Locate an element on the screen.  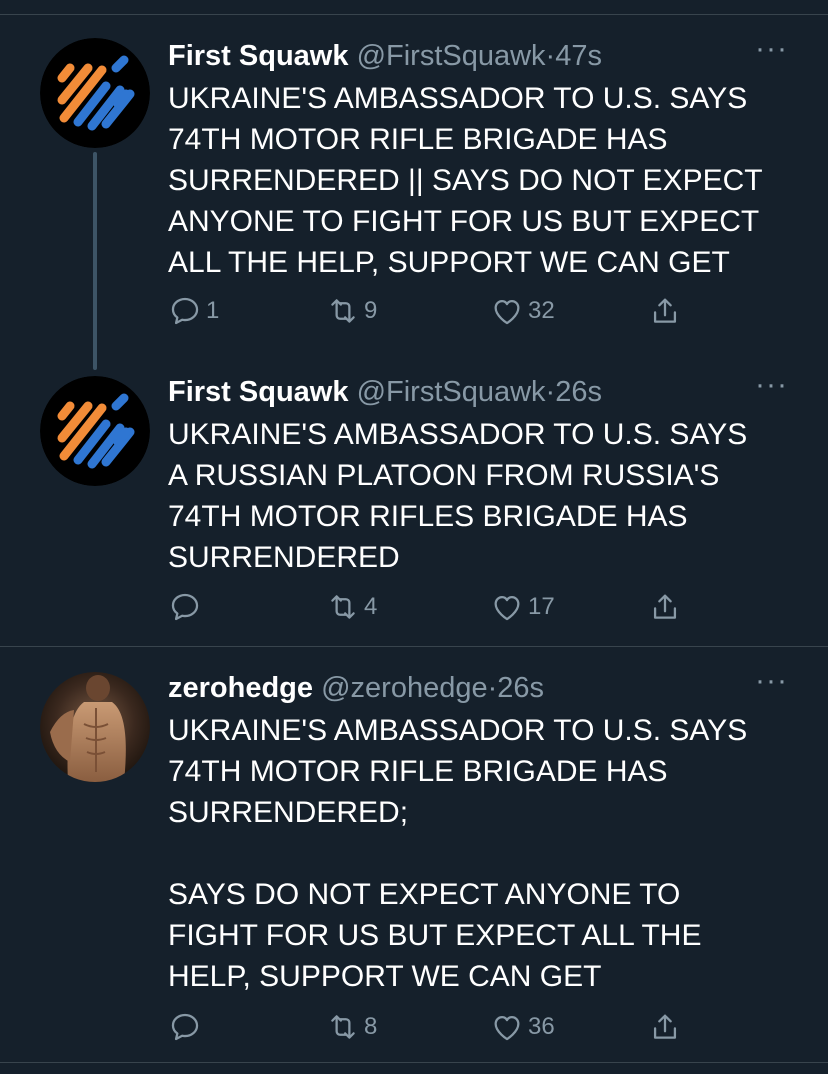
zerohedge-avatar is located at coordinates (95, 727).